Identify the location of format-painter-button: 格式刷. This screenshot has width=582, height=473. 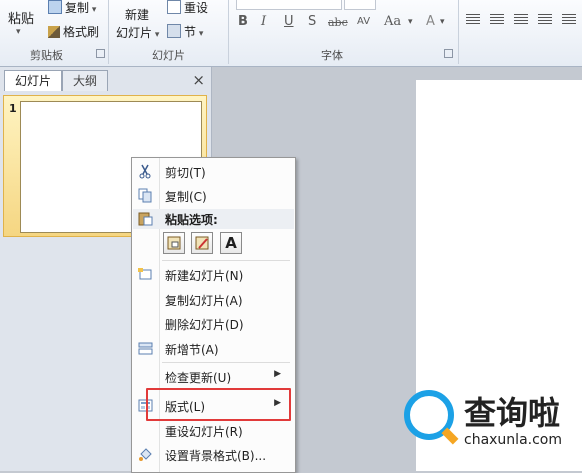
(73, 31).